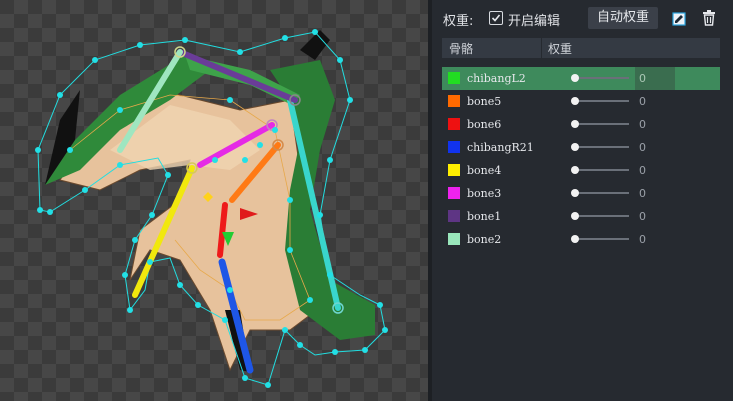 This screenshot has width=733, height=401. What do you see at coordinates (484, 170) in the screenshot?
I see `bone-name: bone4` at bounding box center [484, 170].